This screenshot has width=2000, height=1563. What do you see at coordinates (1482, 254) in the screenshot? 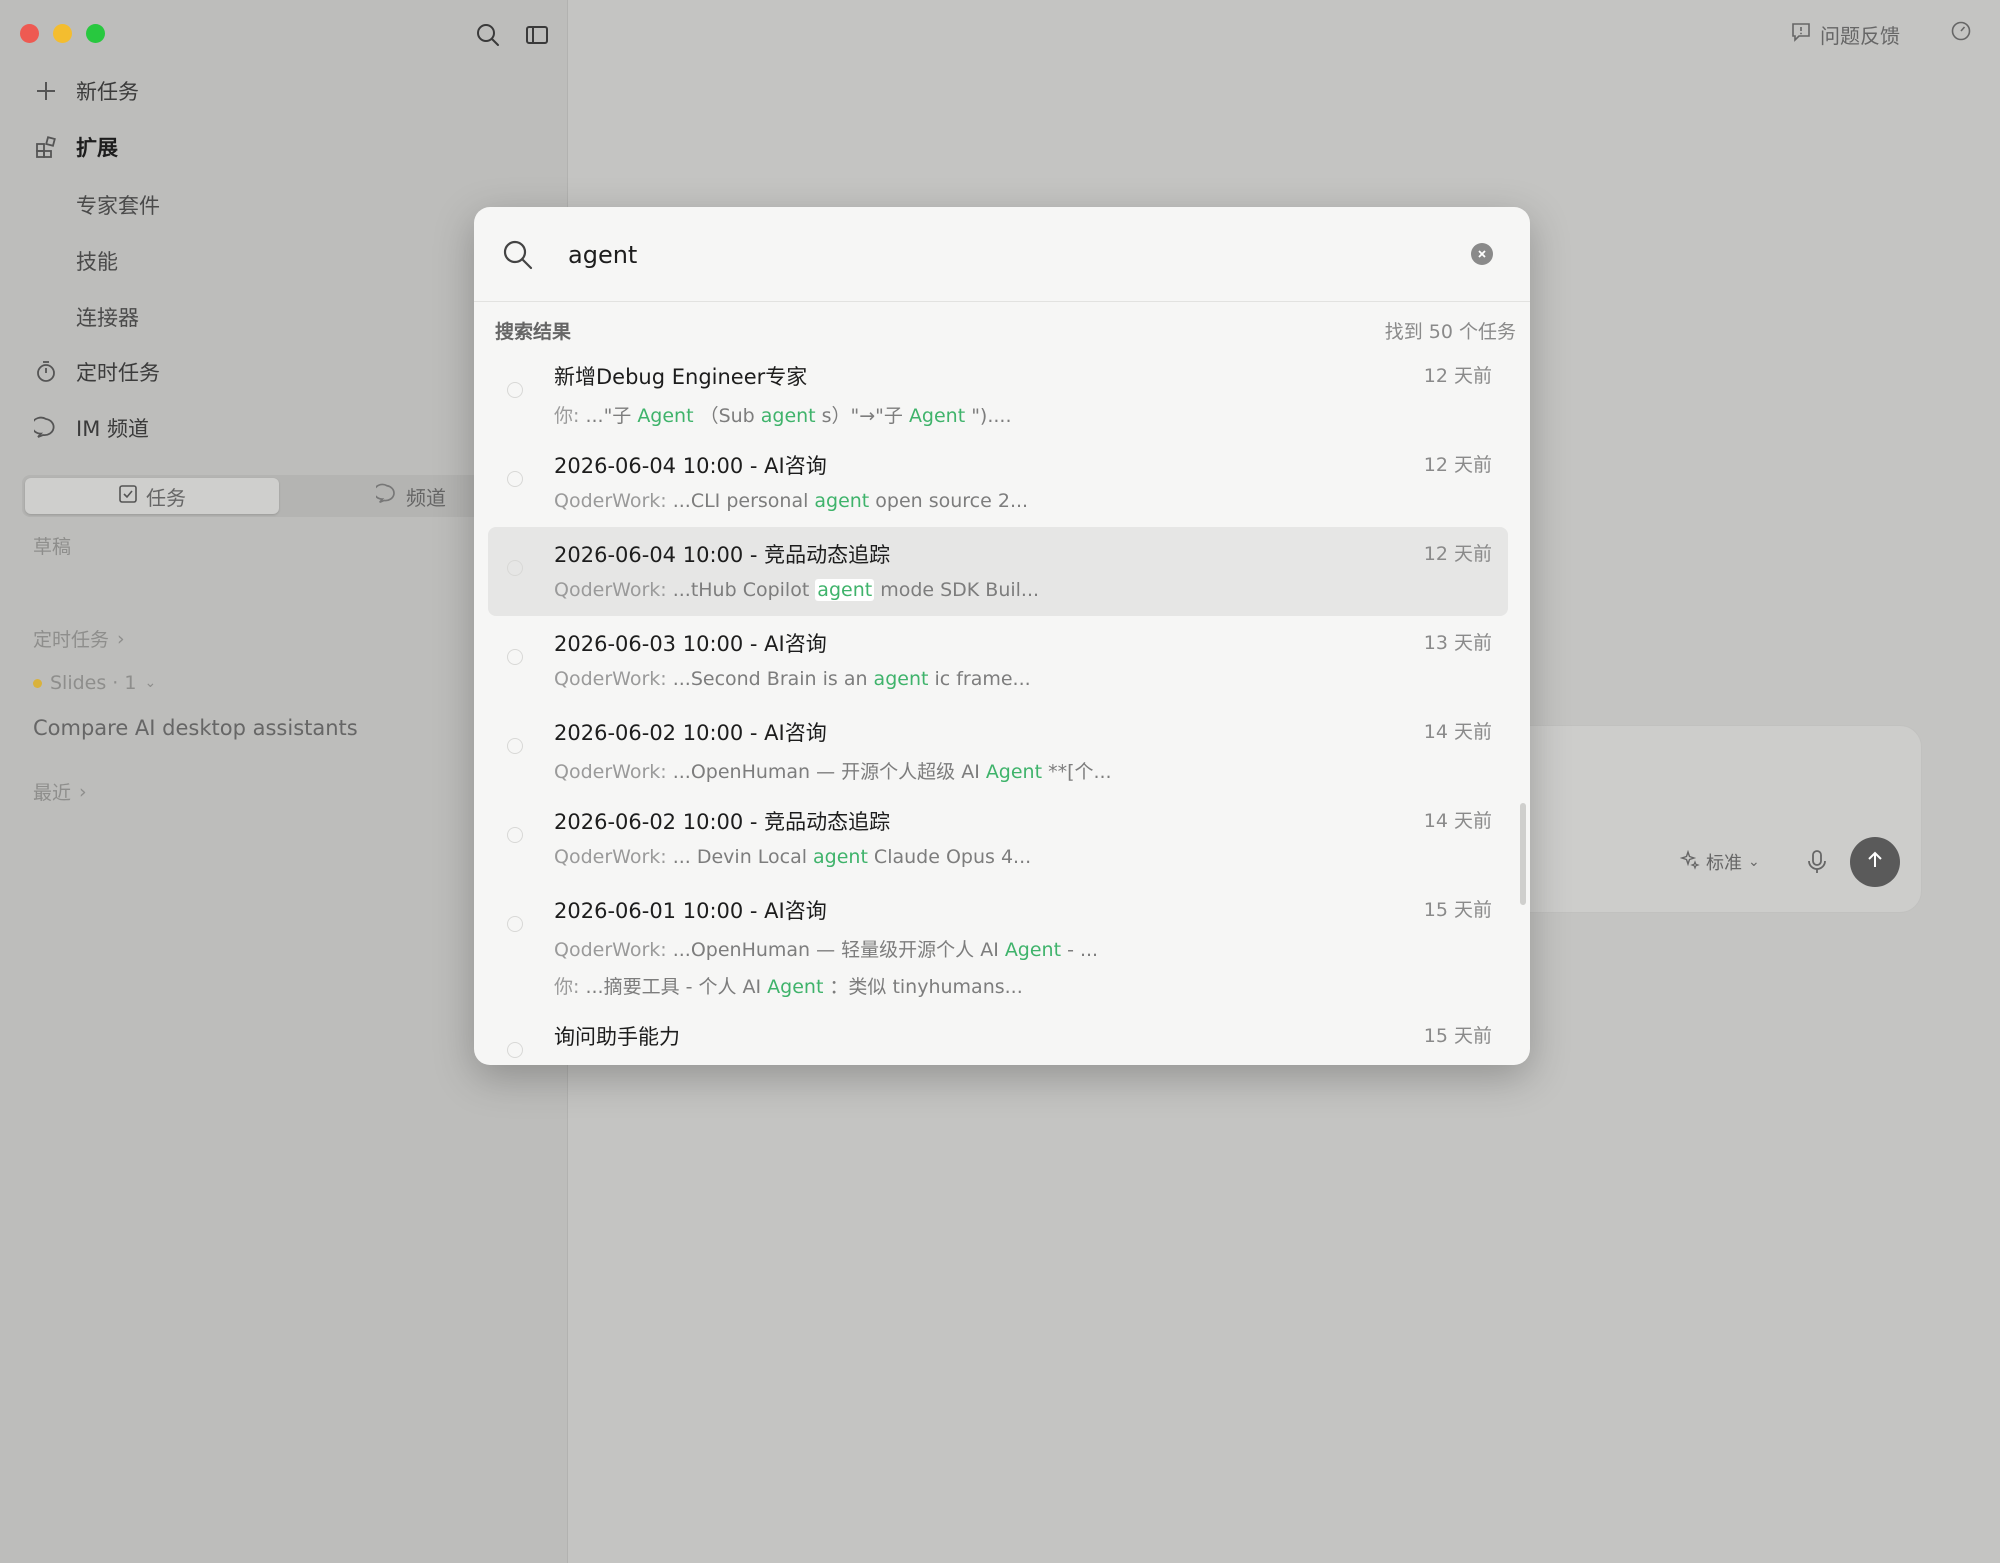
I see `clear-search-button` at bounding box center [1482, 254].